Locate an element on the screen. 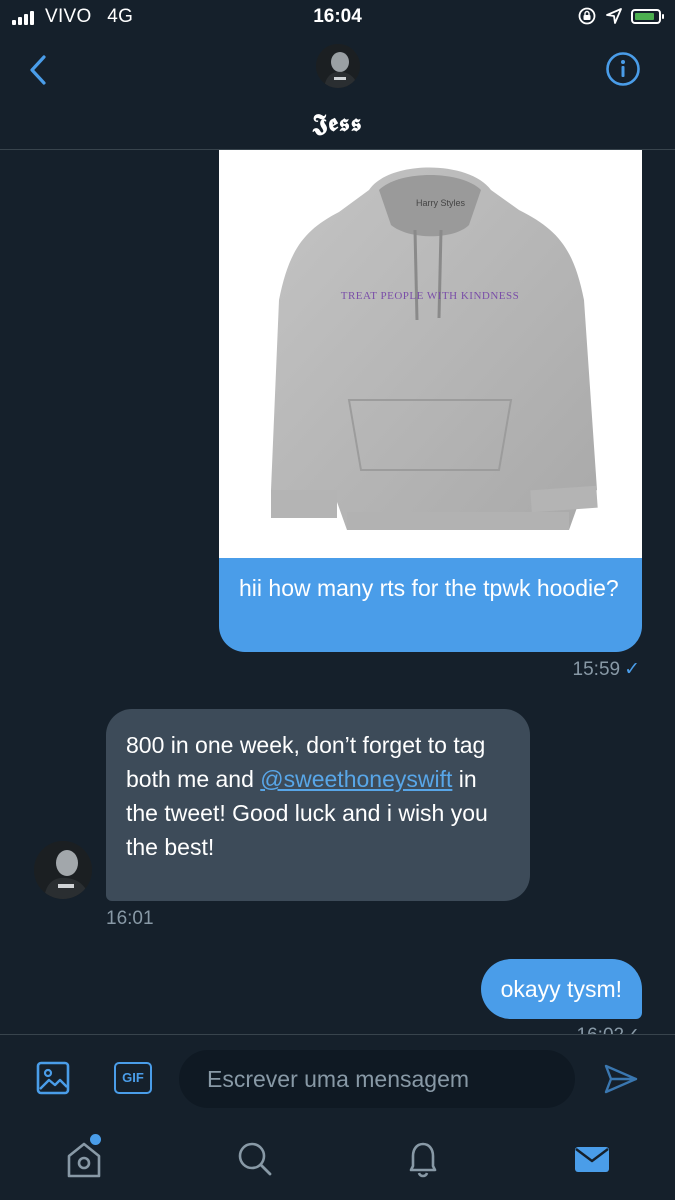 Image resolution: width=675 pixels, height=1200 pixels. rotation-lock-icon is located at coordinates (587, 16).